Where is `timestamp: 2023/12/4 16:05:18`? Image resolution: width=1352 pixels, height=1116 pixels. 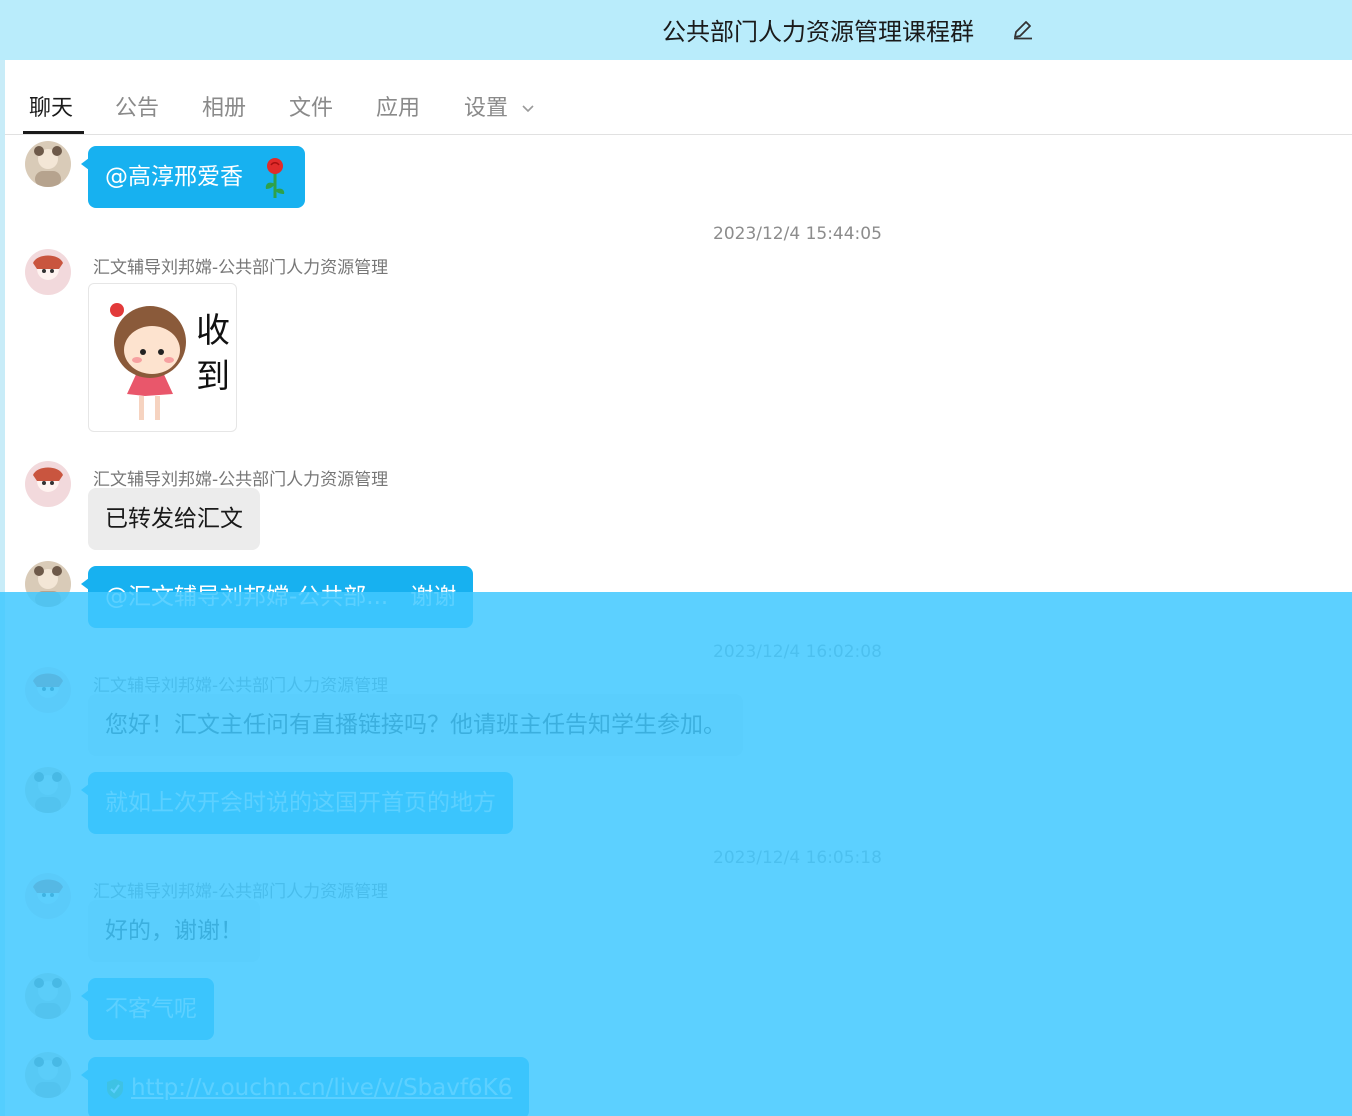
timestamp: 2023/12/4 16:05:18 is located at coordinates (797, 858).